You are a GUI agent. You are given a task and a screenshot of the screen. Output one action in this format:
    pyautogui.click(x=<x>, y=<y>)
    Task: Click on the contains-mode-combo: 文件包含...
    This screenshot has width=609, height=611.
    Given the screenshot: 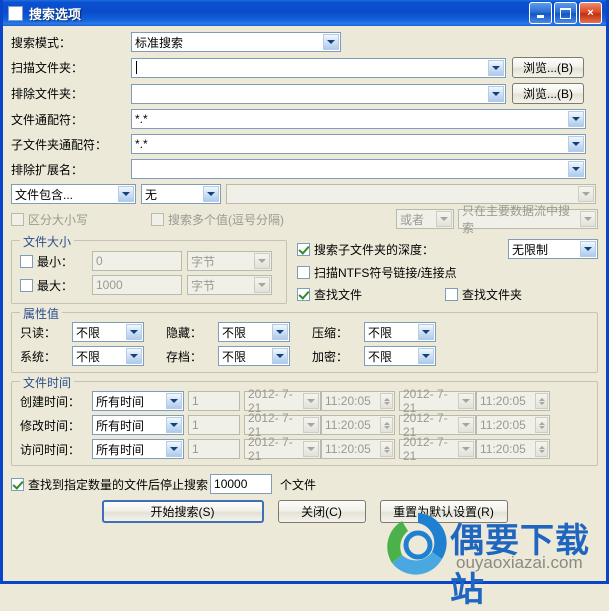 What is the action you would take?
    pyautogui.click(x=73, y=194)
    